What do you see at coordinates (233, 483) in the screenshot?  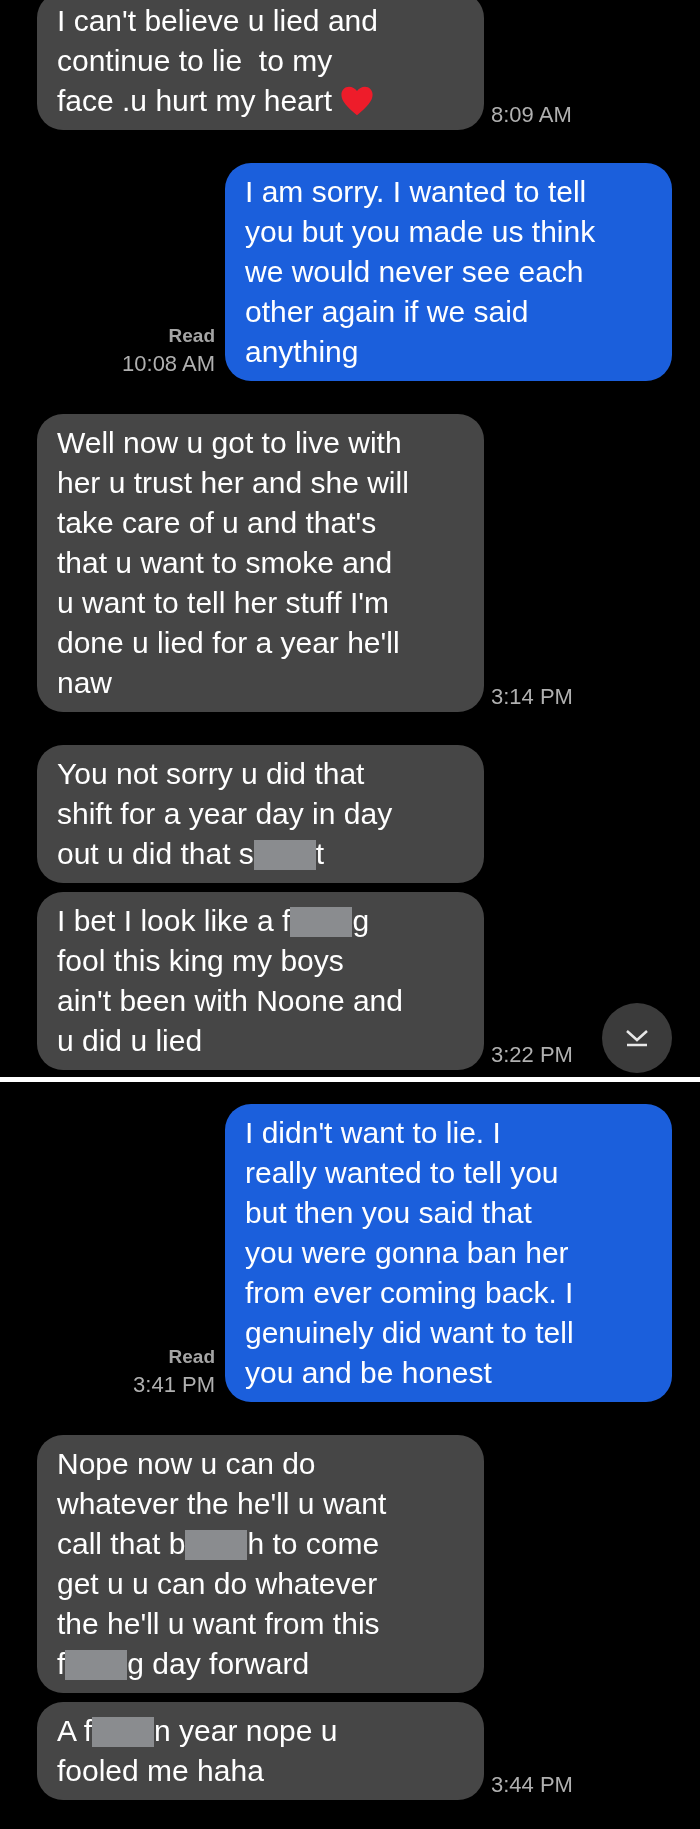 I see `message-text: her u trust her and she will` at bounding box center [233, 483].